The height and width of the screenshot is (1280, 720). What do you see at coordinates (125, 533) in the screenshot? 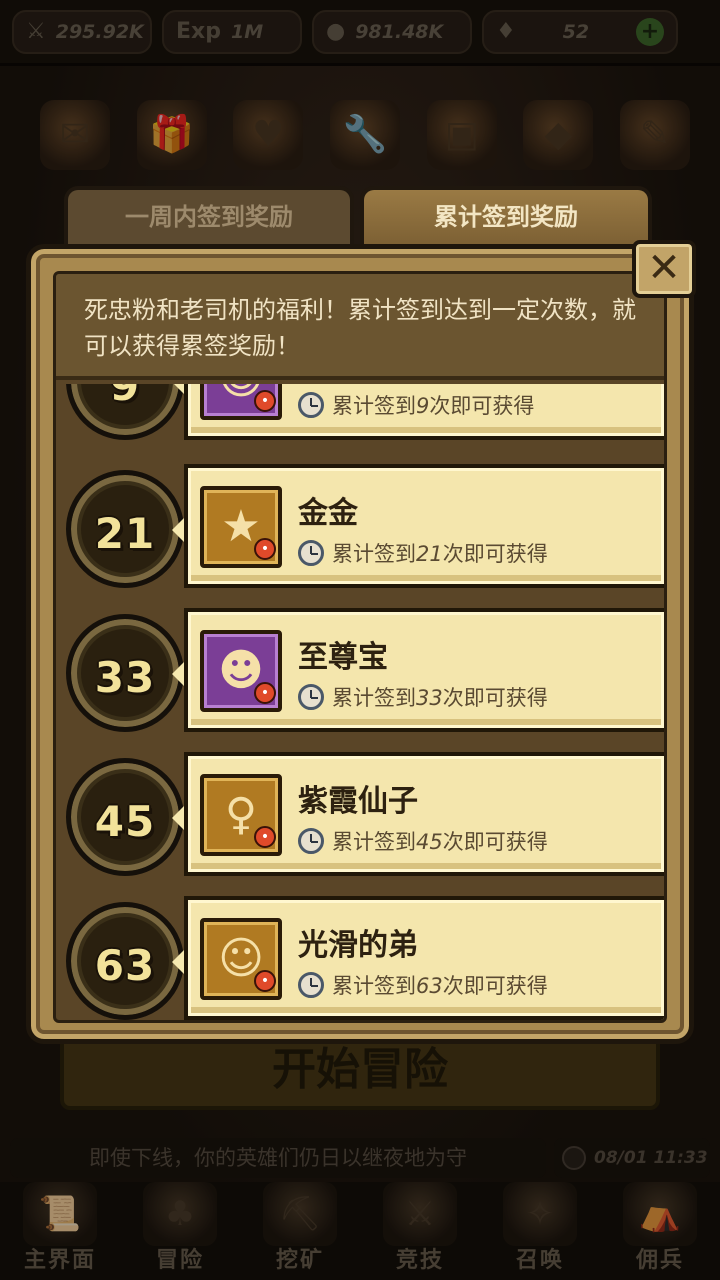
I see `signin-count: 21` at bounding box center [125, 533].